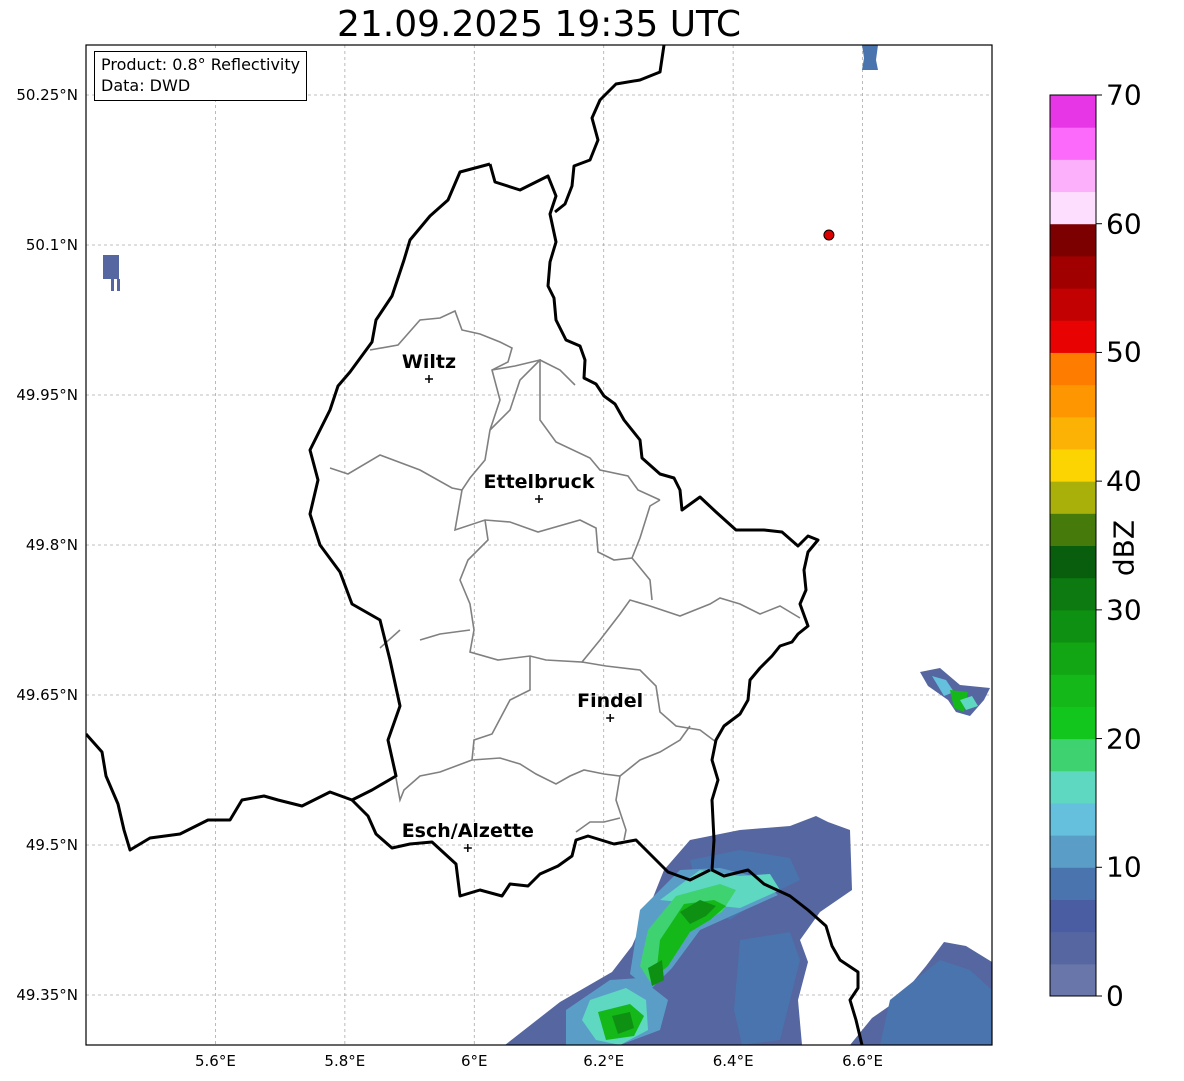 The height and width of the screenshot is (1081, 1184). I want to click on colorbar, so click(1075, 545).